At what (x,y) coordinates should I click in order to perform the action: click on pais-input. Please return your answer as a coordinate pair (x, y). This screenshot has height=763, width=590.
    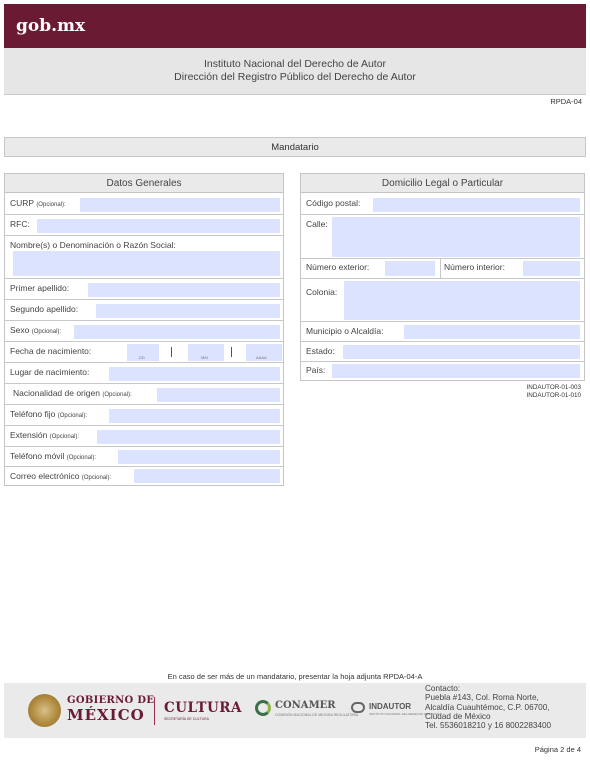
    Looking at the image, I should click on (456, 371).